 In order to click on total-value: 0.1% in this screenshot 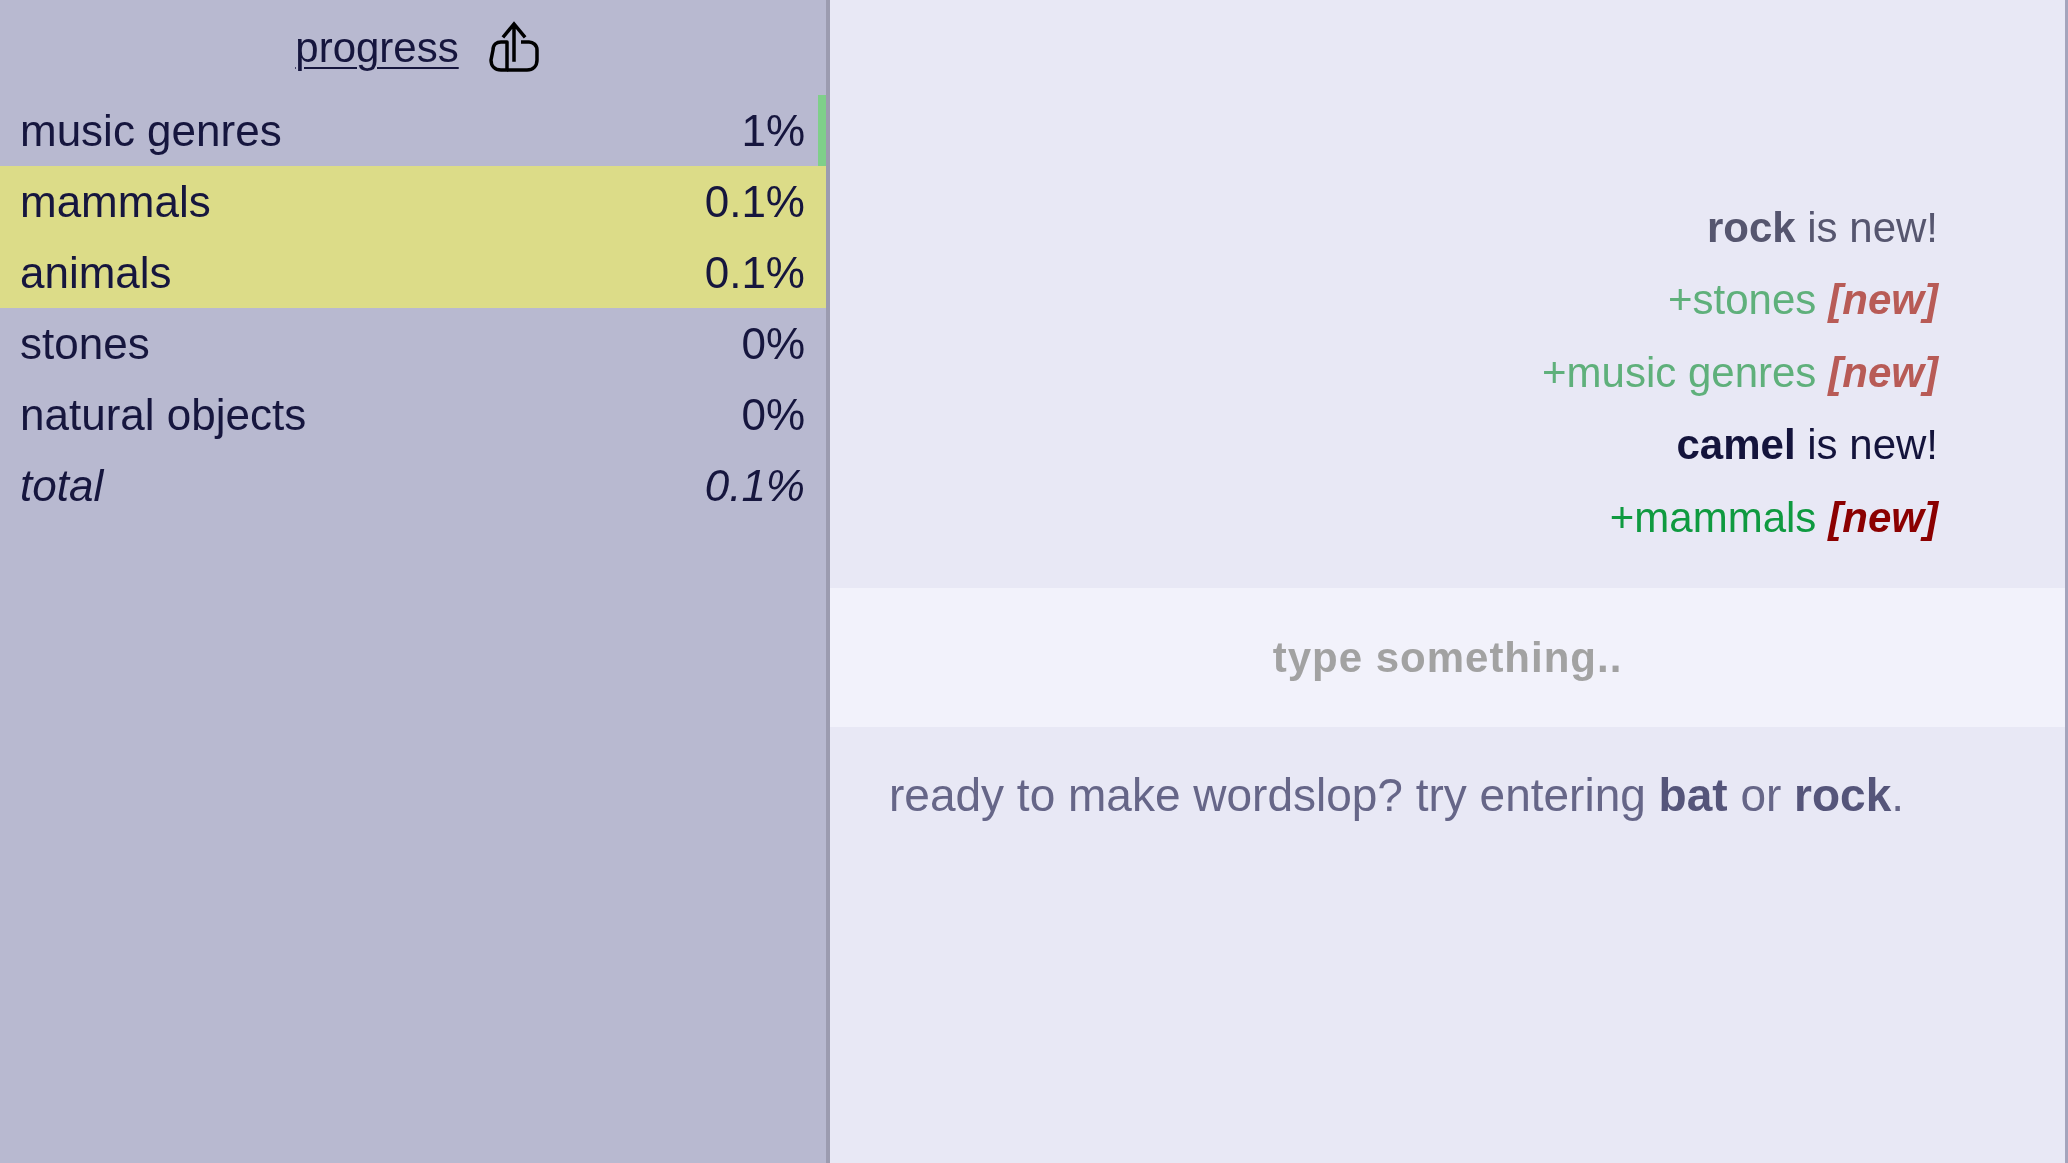, I will do `click(754, 485)`.